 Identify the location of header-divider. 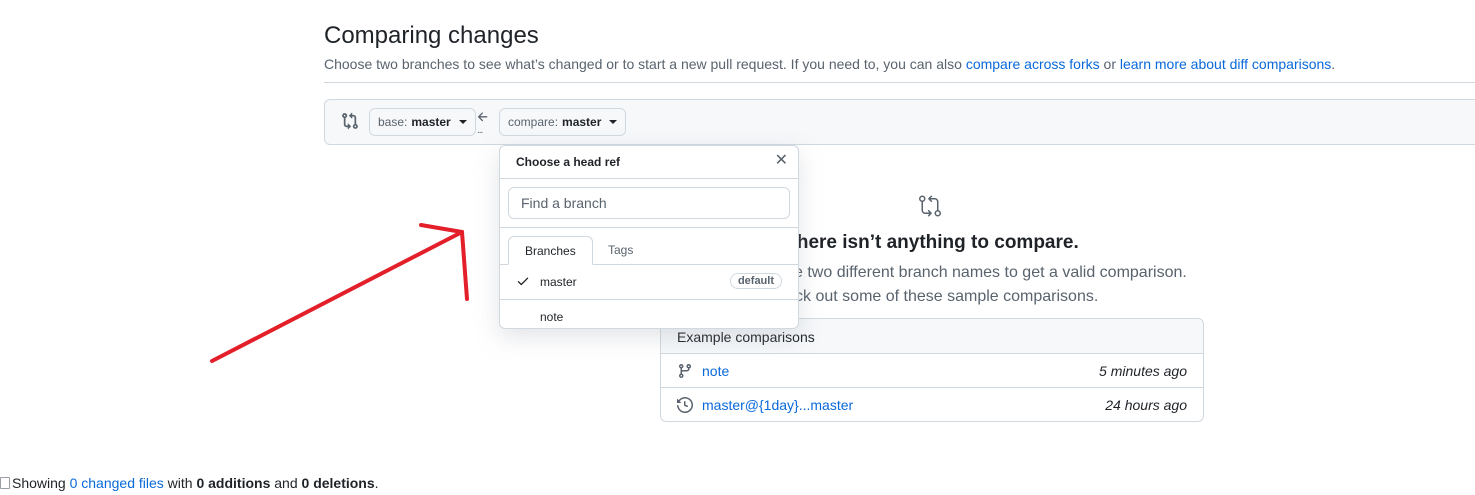
(899, 82).